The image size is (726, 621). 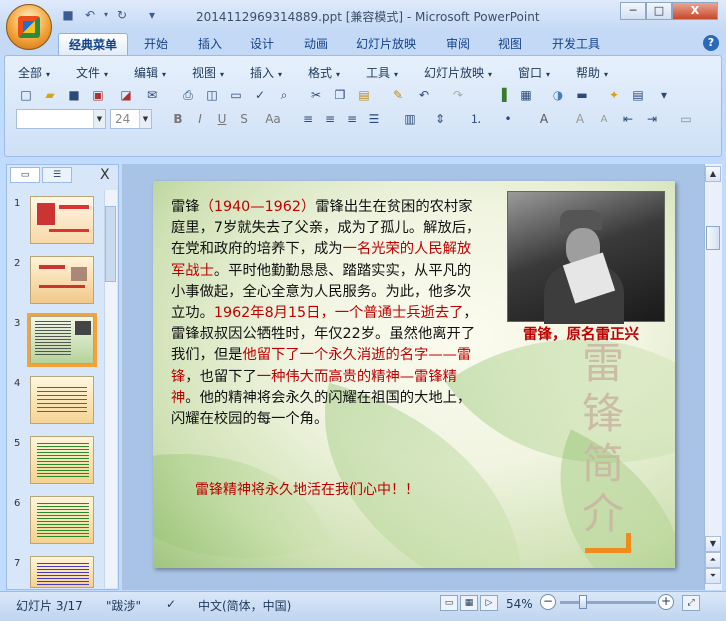 I want to click on slide-sorter-view-button: ▦, so click(x=469, y=603).